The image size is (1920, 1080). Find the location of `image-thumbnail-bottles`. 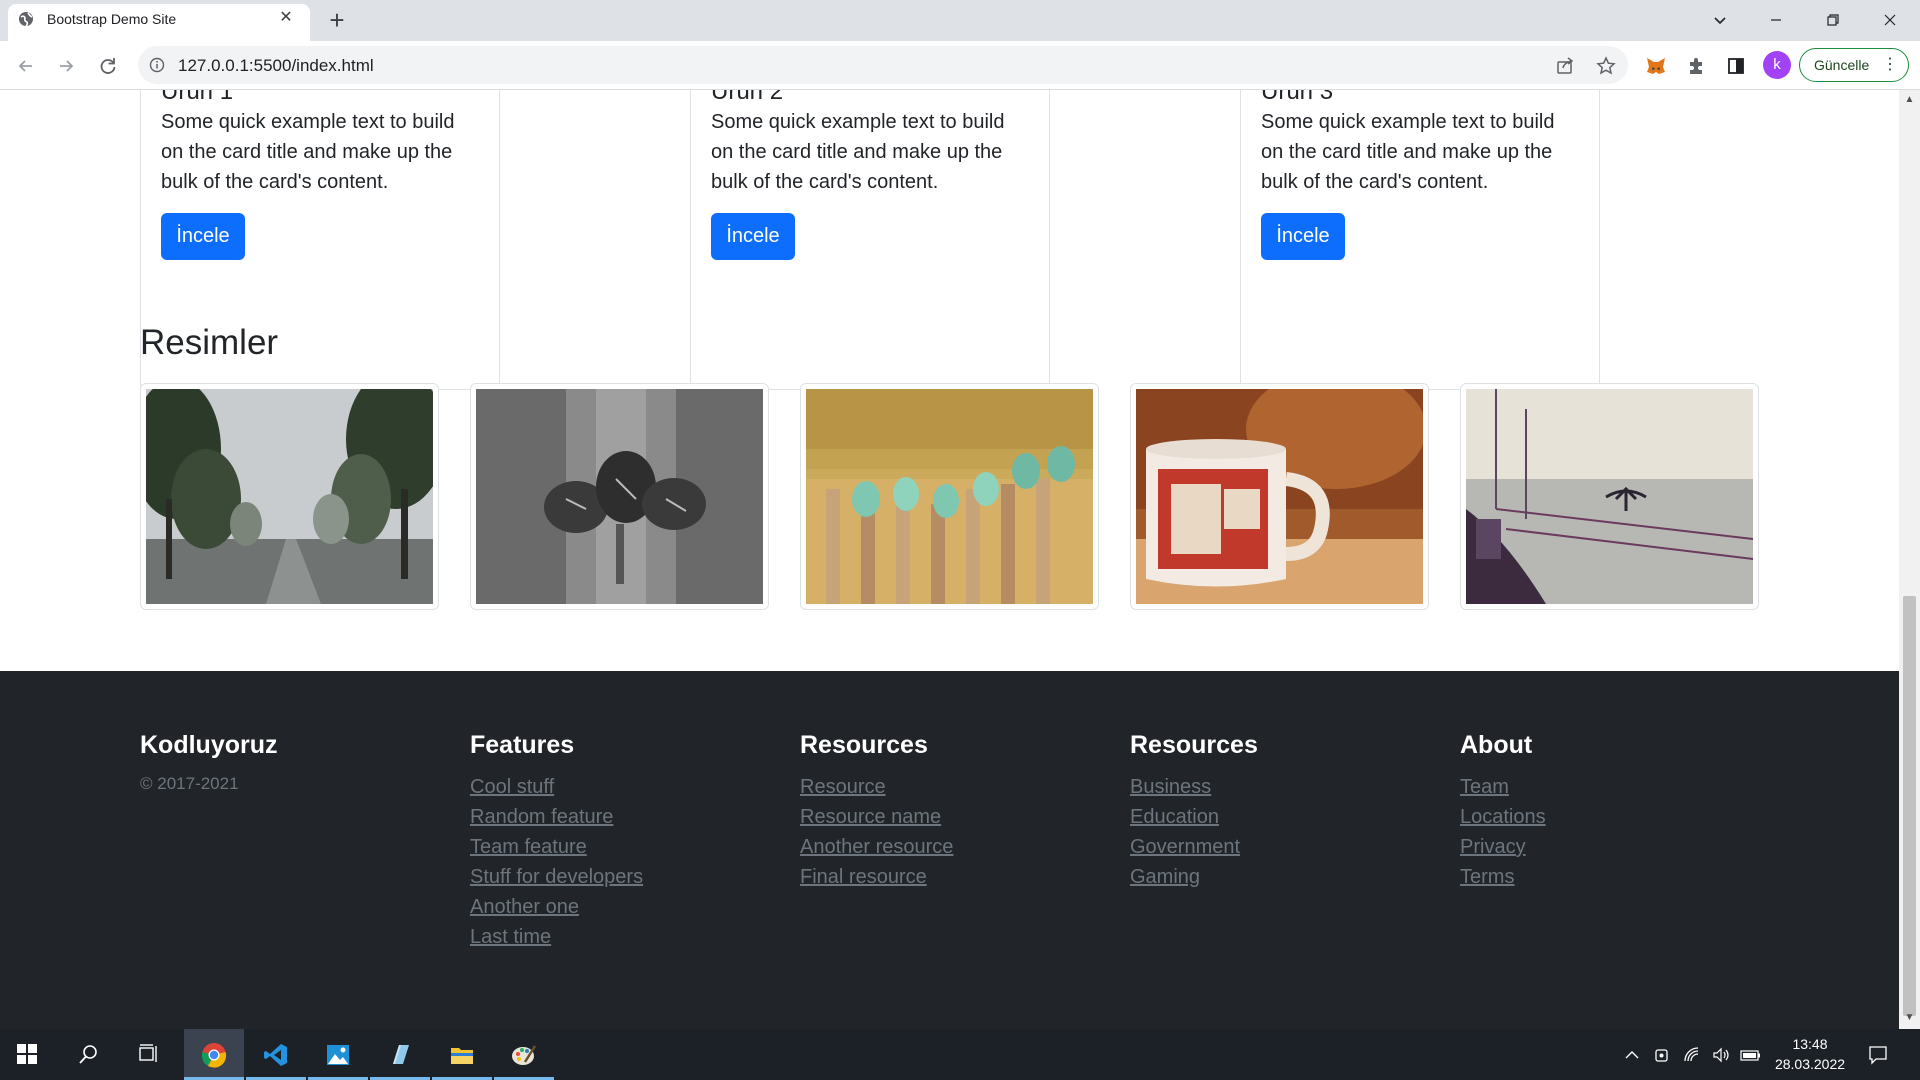

image-thumbnail-bottles is located at coordinates (949, 496).